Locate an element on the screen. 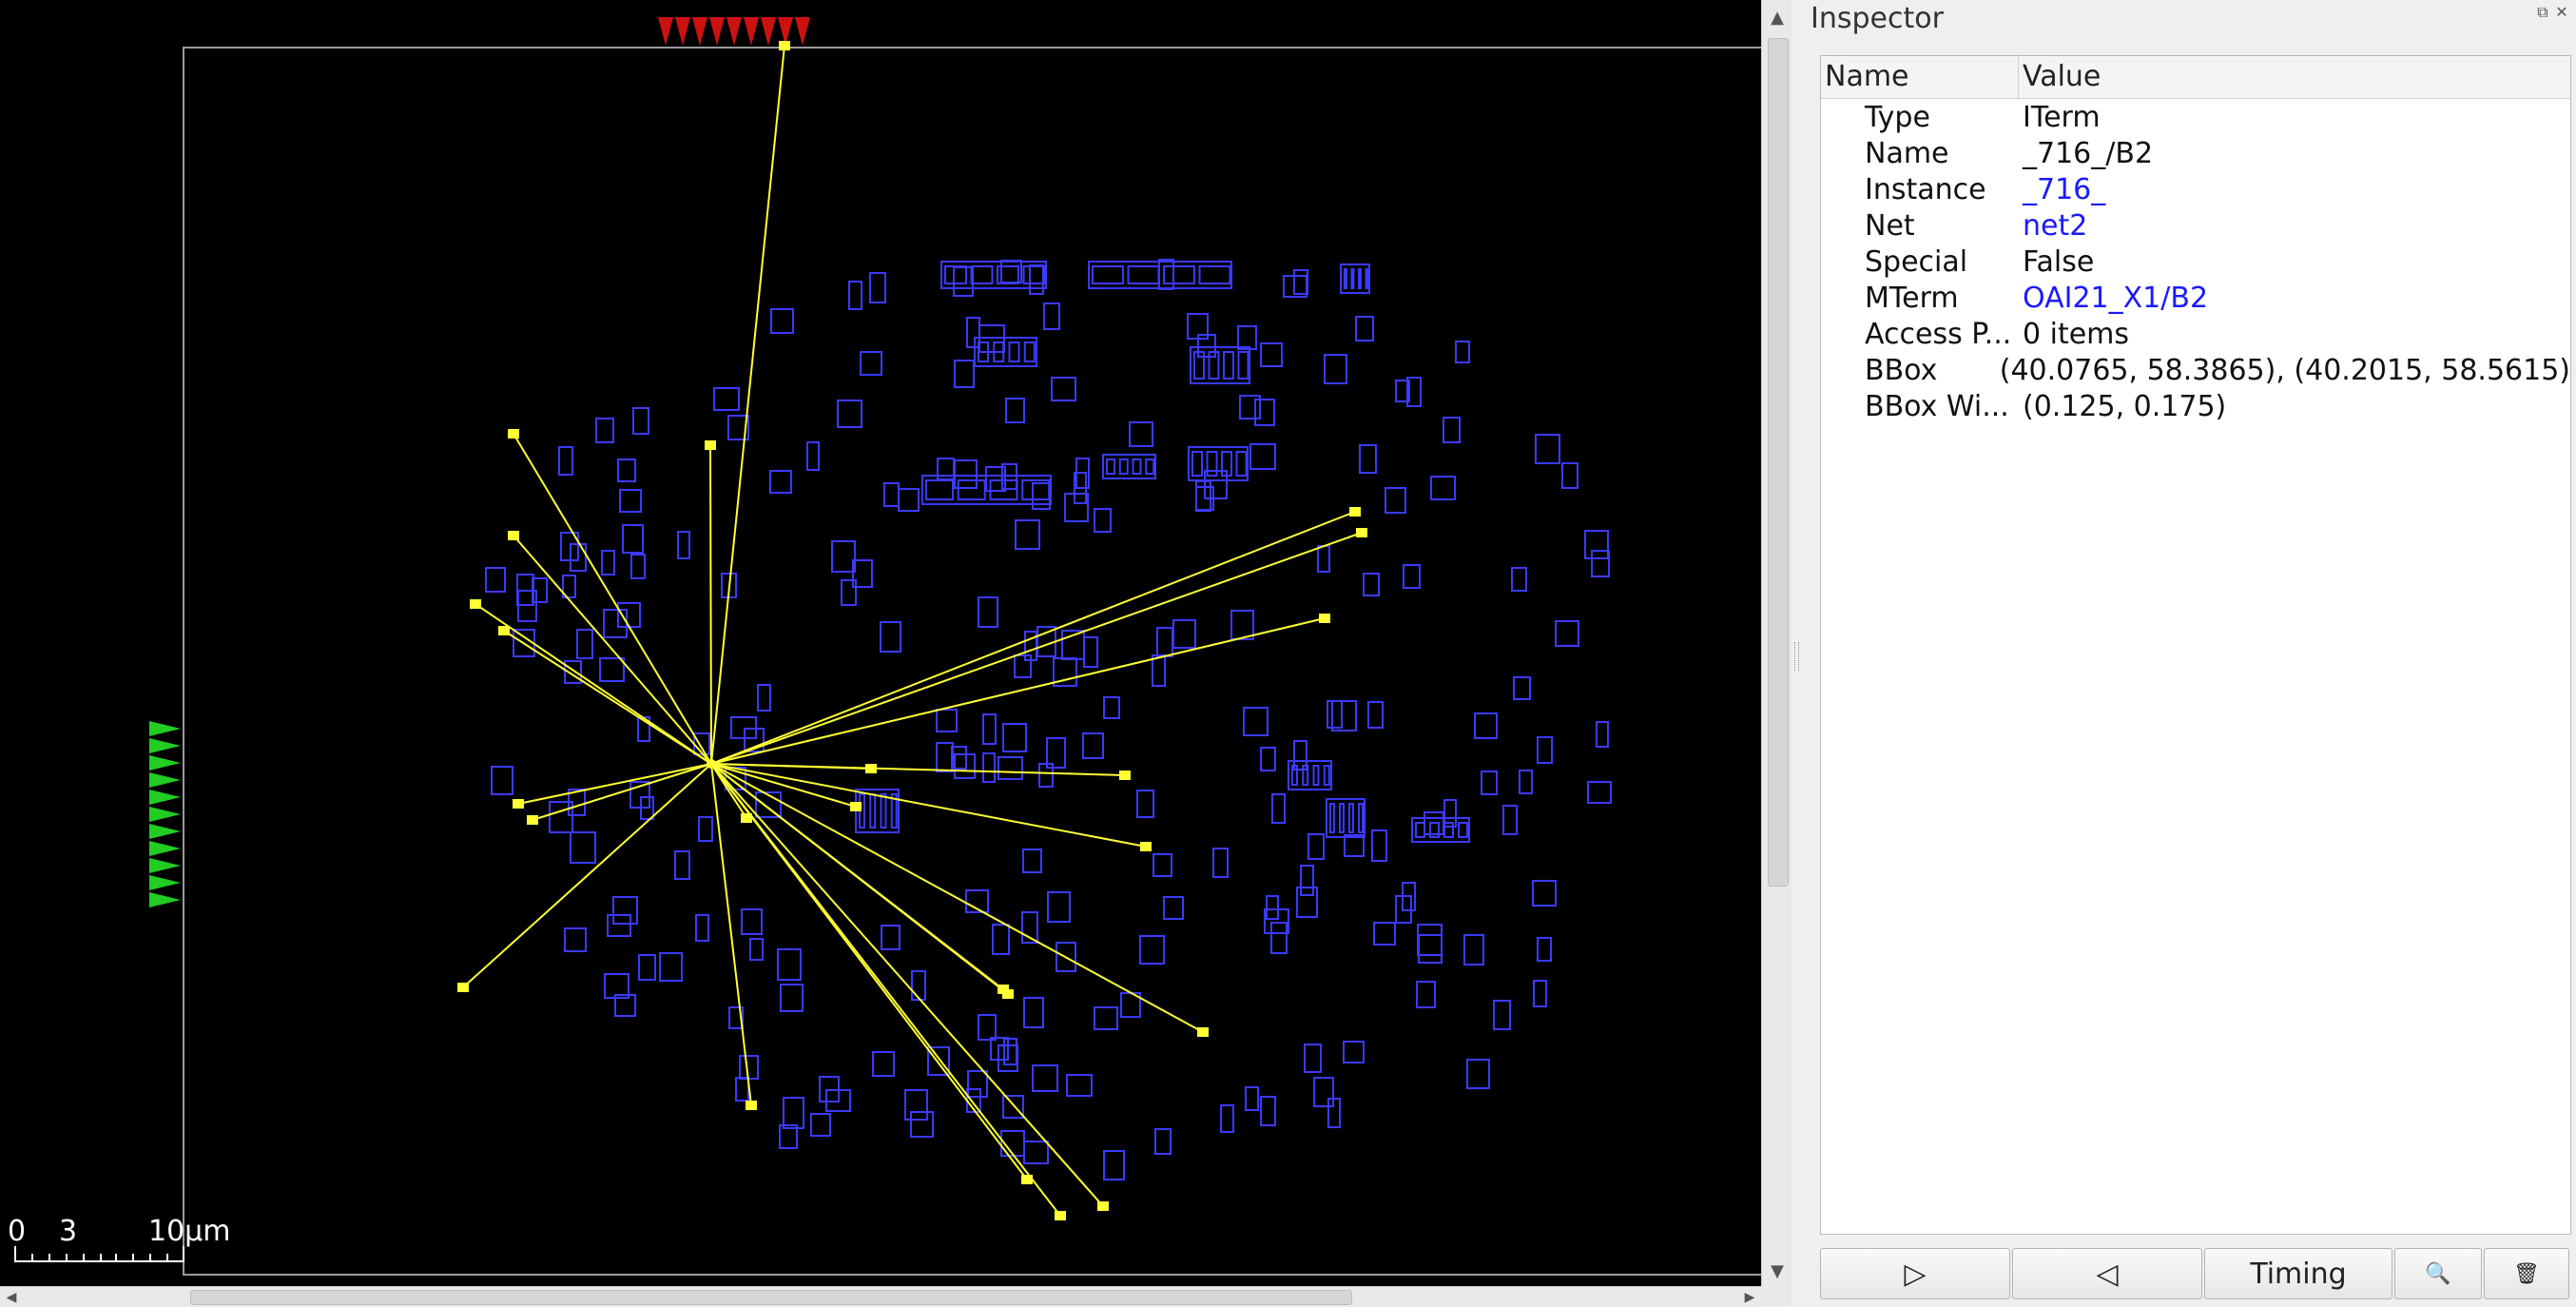 The image size is (2576, 1307). dock-splitter is located at coordinates (1796, 653).